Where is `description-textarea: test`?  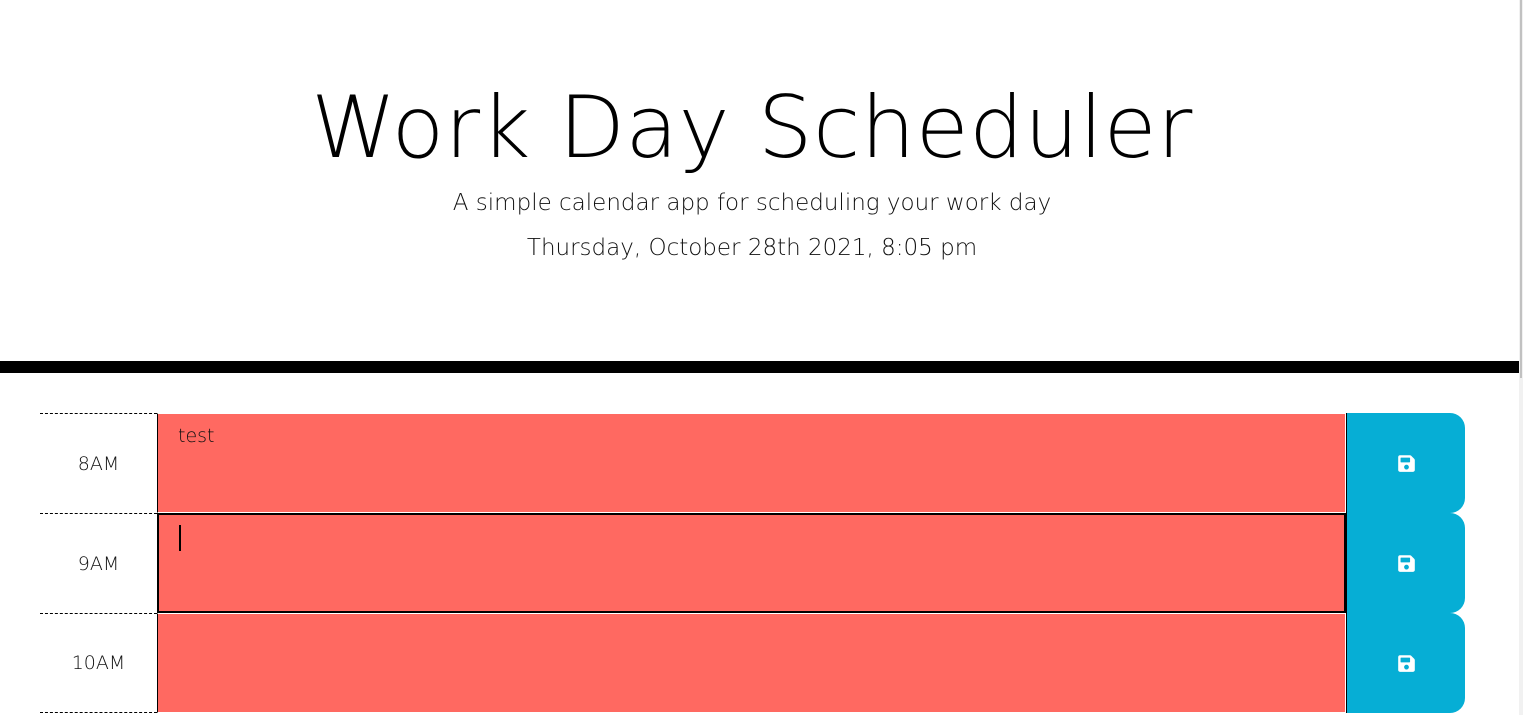 description-textarea: test is located at coordinates (751, 463).